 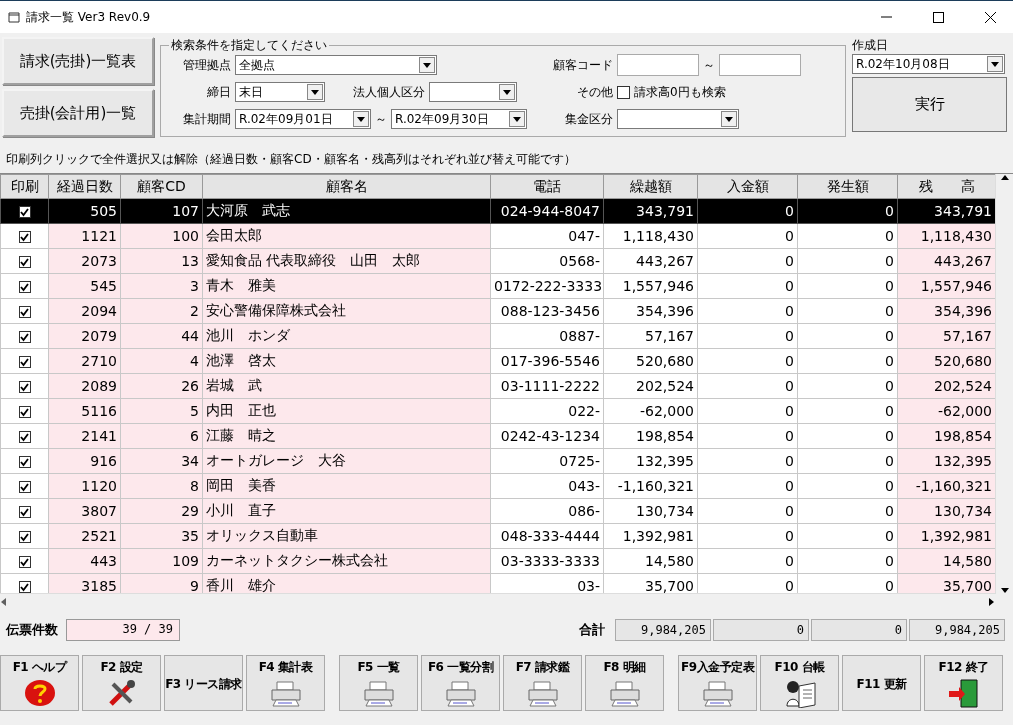 I want to click on table-cell: 江藤 晴之, so click(x=346, y=436).